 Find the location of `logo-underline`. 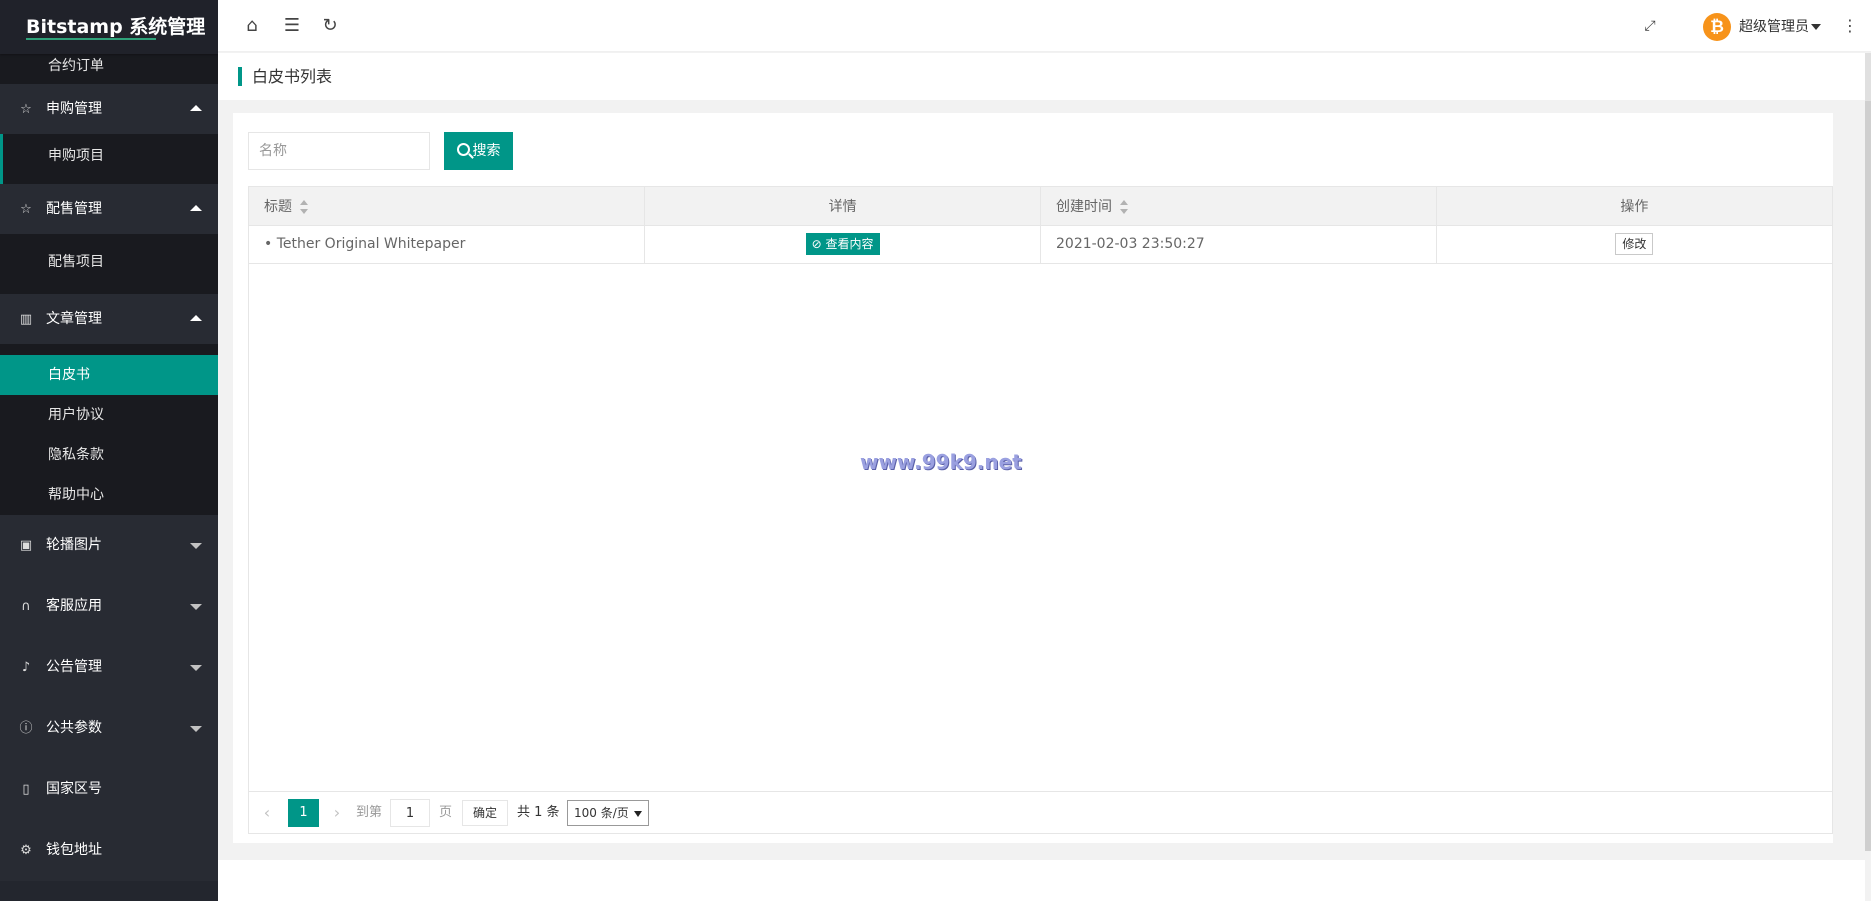

logo-underline is located at coordinates (91, 39).